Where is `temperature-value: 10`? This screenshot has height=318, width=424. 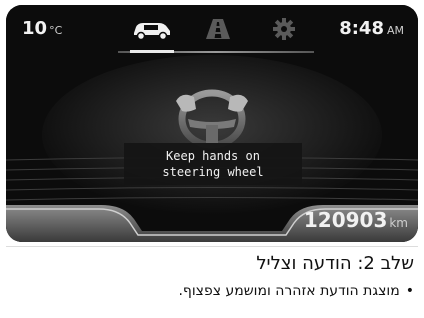
temperature-value: 10 is located at coordinates (35, 28).